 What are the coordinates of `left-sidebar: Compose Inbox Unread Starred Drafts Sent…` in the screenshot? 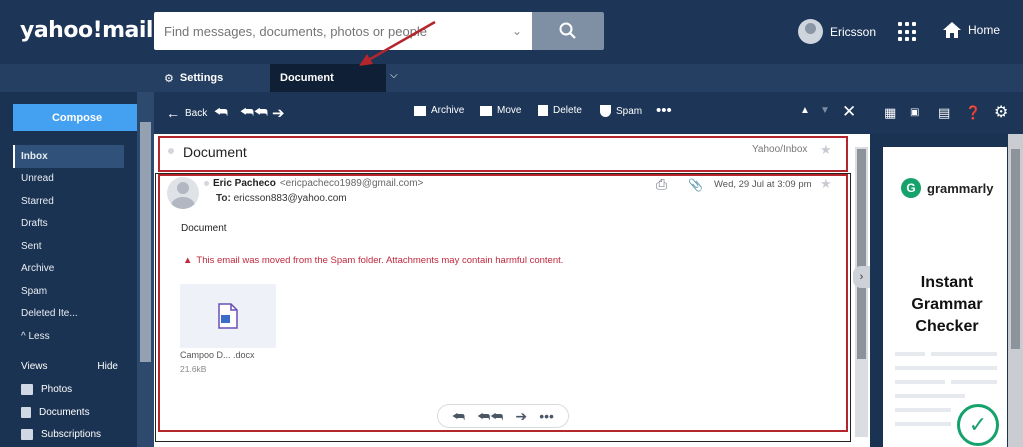 It's located at (70, 269).